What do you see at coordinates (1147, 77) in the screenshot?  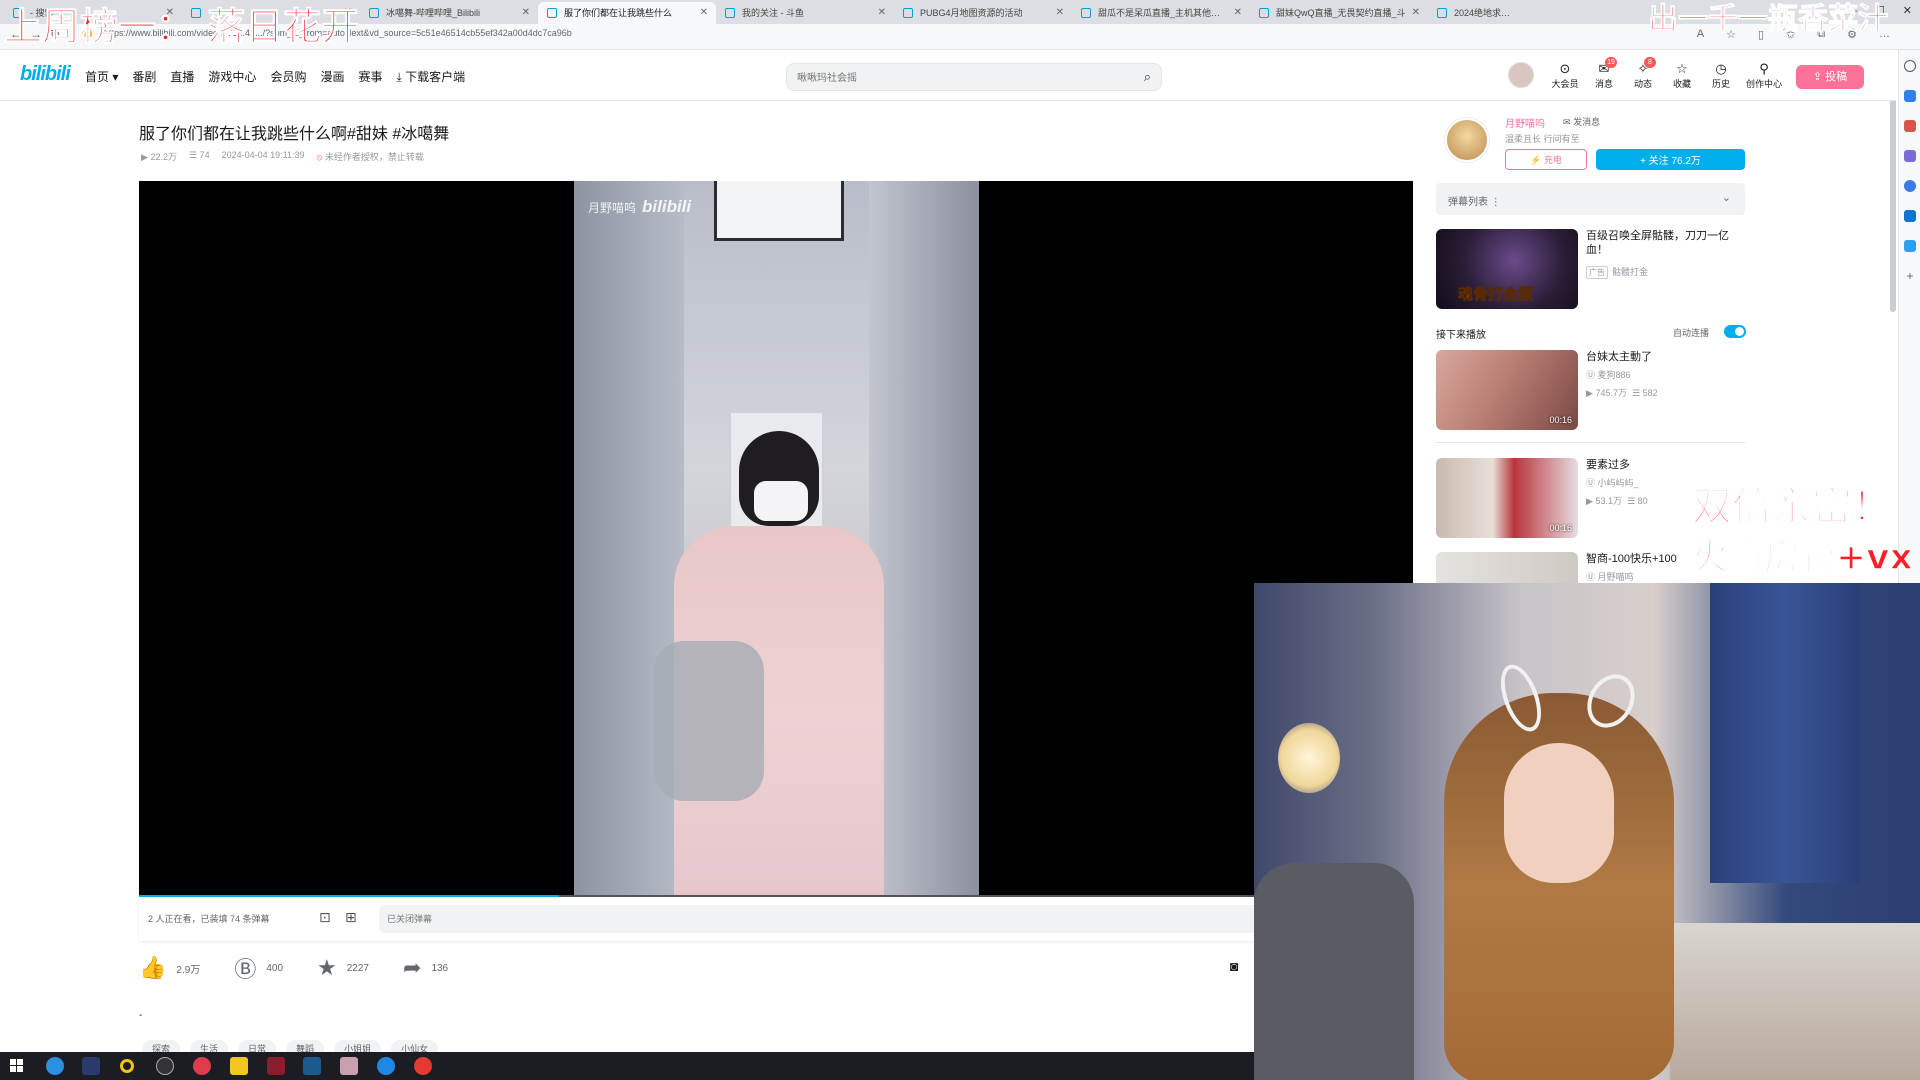 I see `search-icon: ⌕` at bounding box center [1147, 77].